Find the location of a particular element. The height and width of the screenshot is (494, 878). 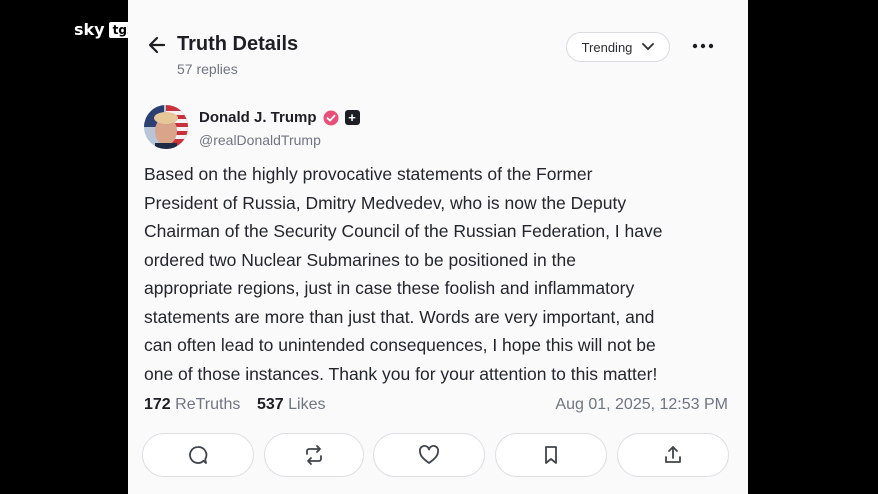

back-button is located at coordinates (157, 45).